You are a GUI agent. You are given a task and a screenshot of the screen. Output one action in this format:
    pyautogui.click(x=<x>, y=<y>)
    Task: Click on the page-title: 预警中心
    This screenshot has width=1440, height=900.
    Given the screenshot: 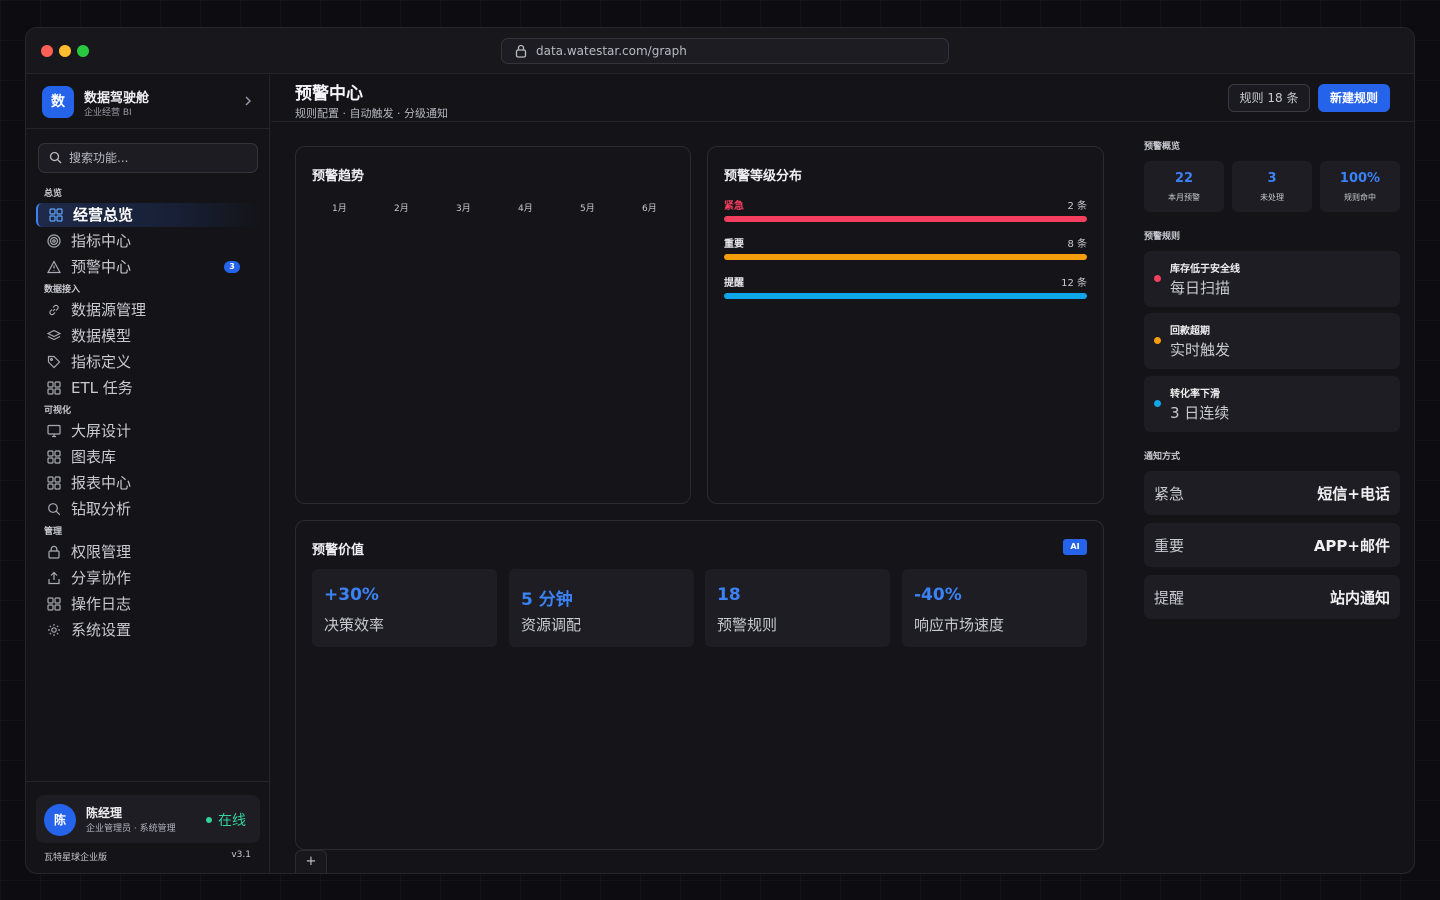 What is the action you would take?
    pyautogui.click(x=329, y=94)
    